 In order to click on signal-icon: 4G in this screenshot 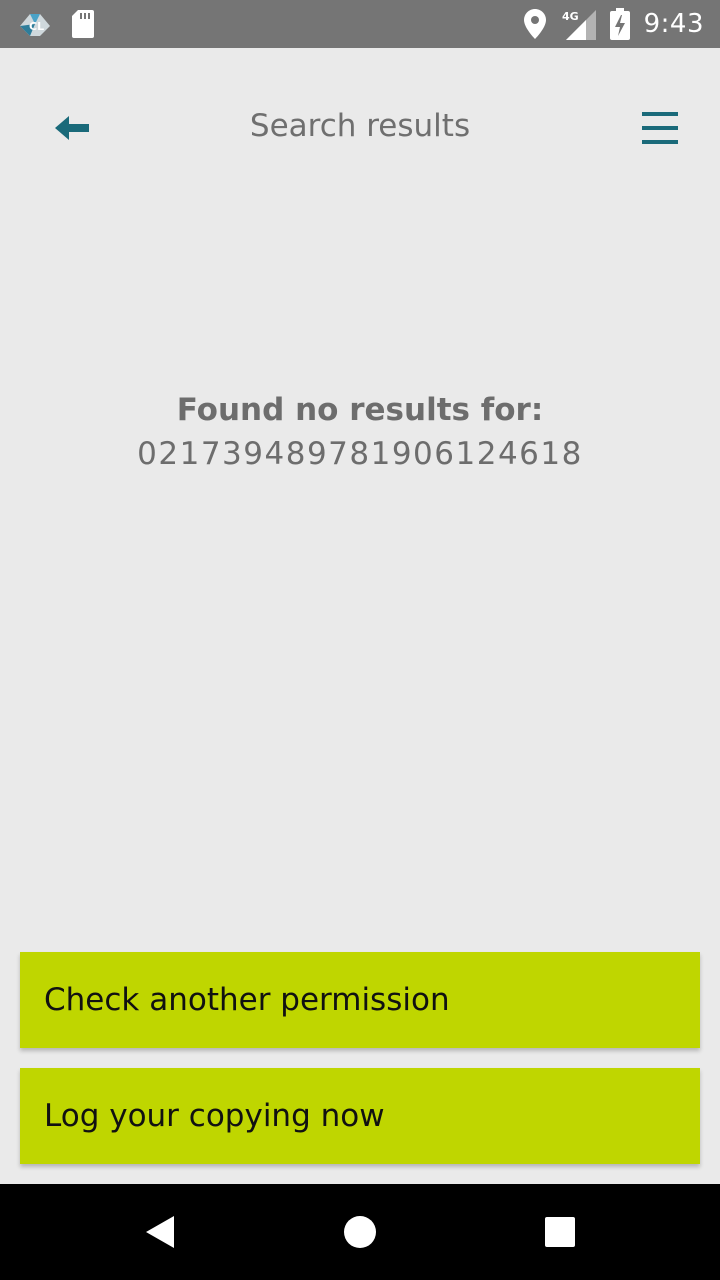, I will do `click(579, 25)`.